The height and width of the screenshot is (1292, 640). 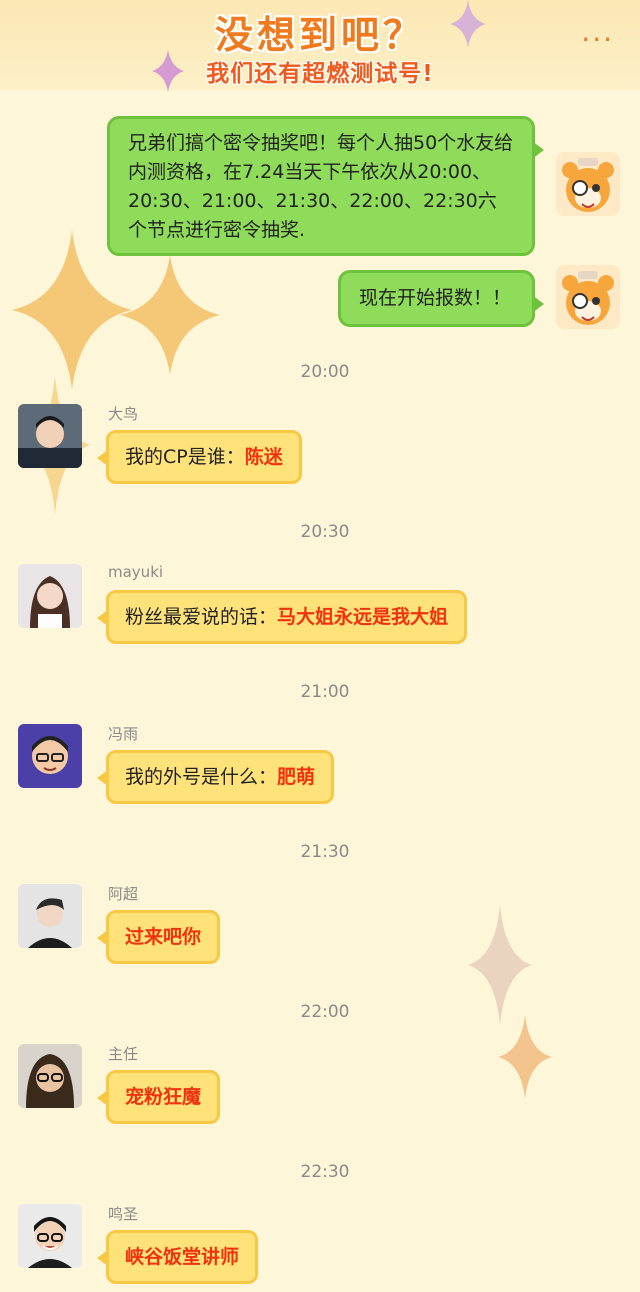 What do you see at coordinates (185, 457) in the screenshot?
I see `message-text: 我的CP是谁：` at bounding box center [185, 457].